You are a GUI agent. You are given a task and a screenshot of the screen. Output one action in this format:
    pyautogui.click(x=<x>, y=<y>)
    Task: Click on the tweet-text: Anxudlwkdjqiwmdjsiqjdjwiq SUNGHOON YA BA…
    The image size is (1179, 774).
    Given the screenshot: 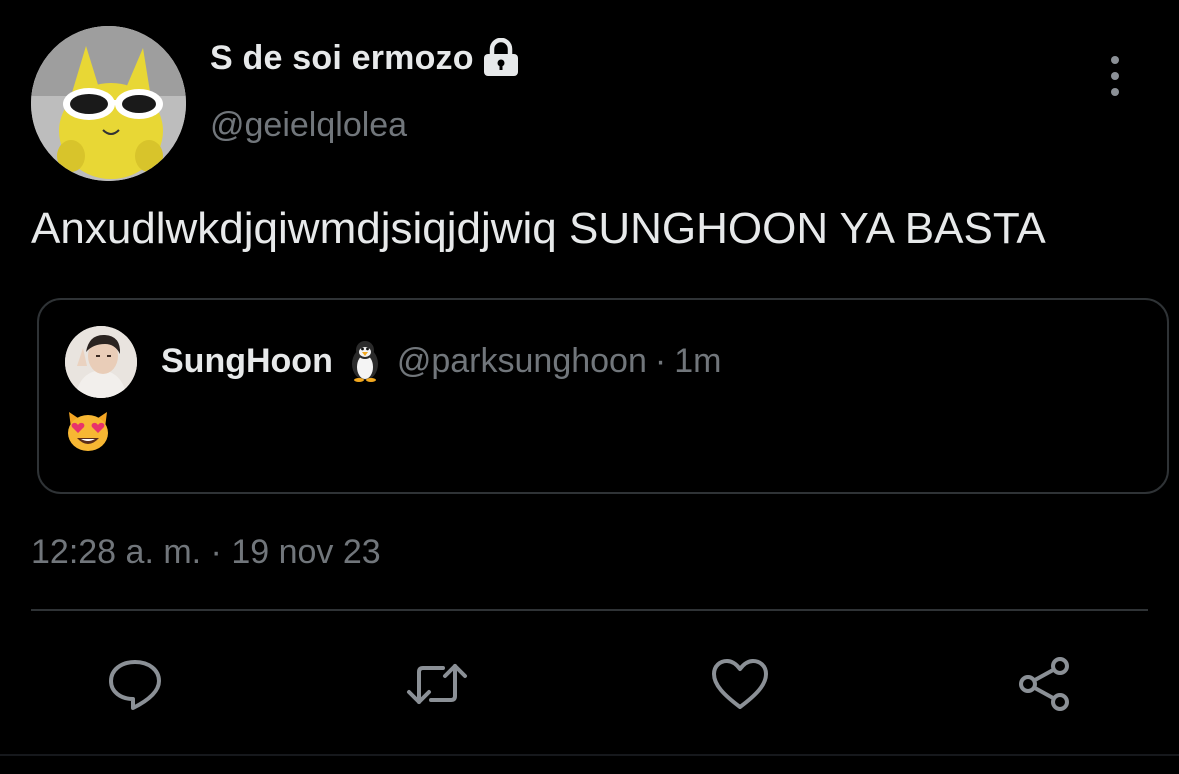 What is the action you would take?
    pyautogui.click(x=538, y=228)
    